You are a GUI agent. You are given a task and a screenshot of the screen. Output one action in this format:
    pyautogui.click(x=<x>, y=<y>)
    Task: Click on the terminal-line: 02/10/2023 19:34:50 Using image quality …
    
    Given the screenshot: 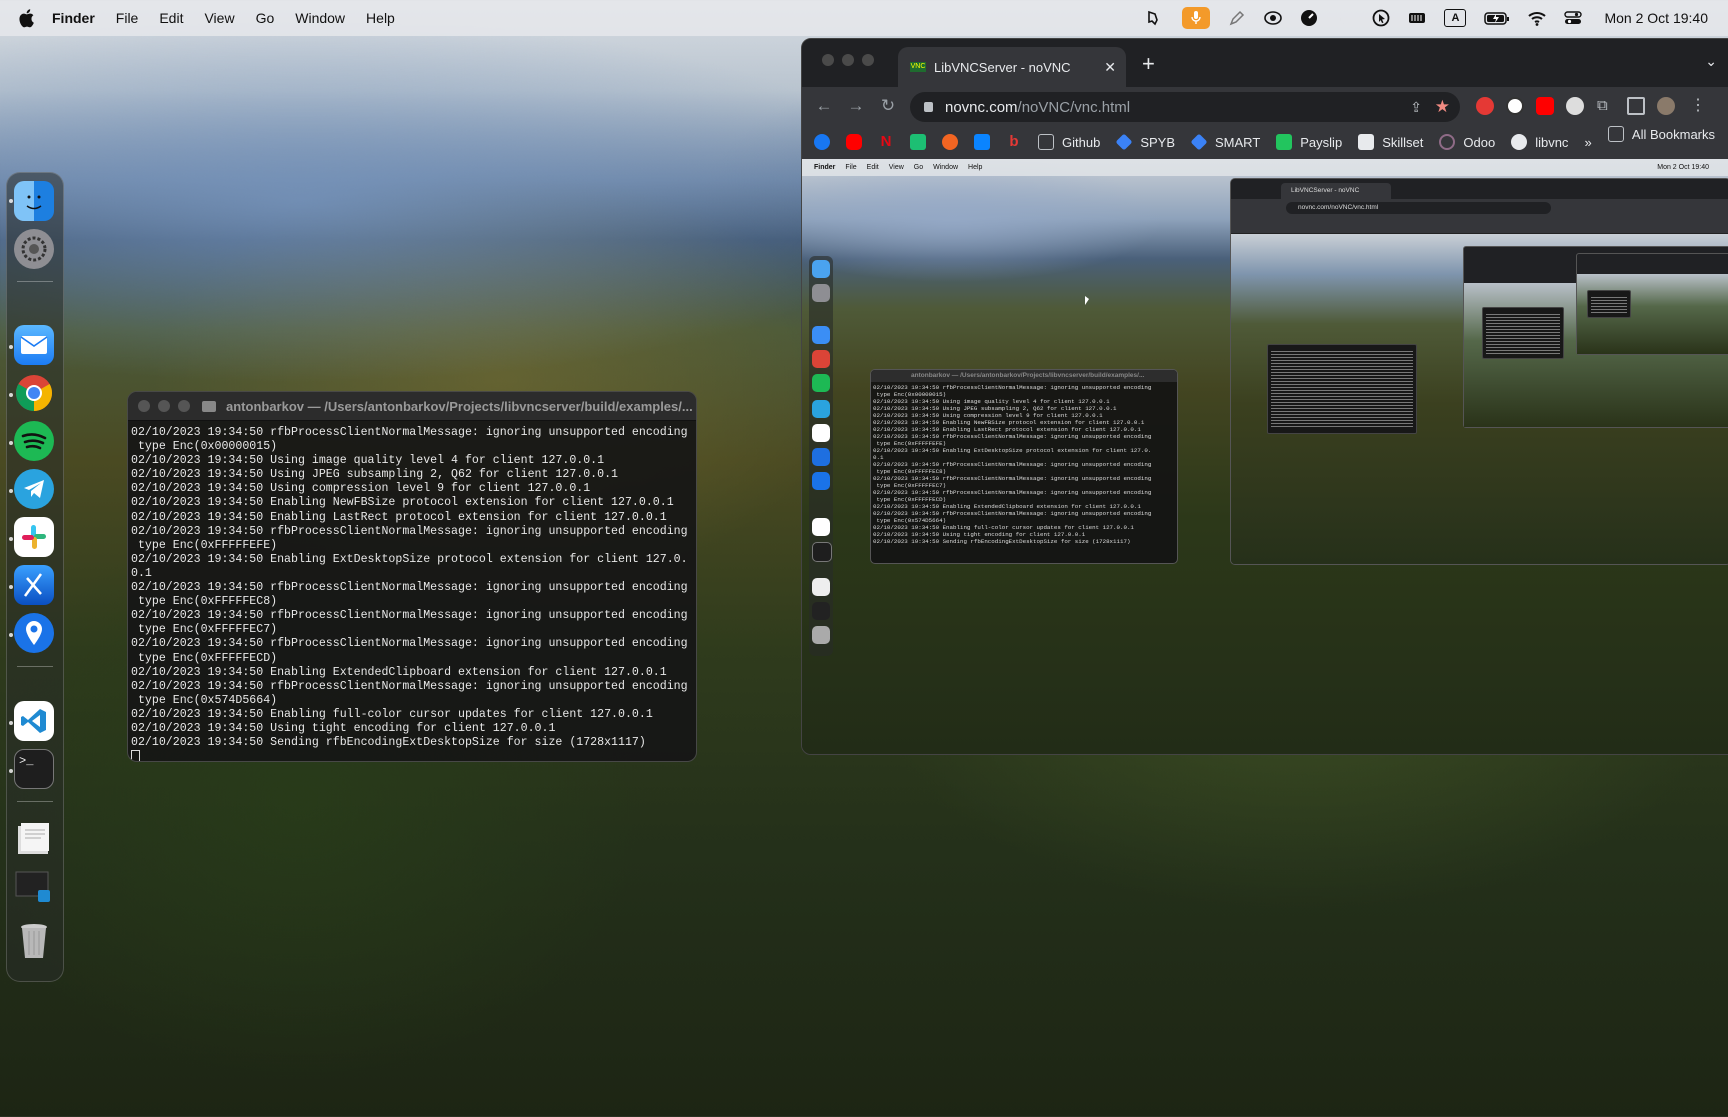 What is the action you would take?
    pyautogui.click(x=368, y=461)
    